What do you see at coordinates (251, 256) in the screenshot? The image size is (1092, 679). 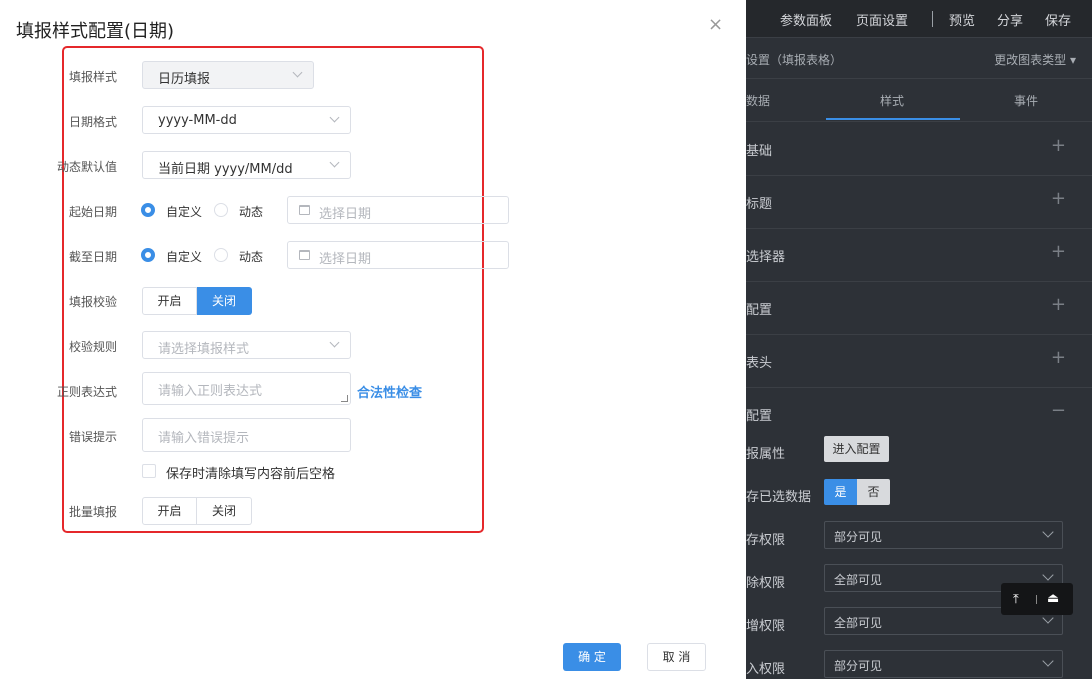 I see `end-dynamic-label: 动态` at bounding box center [251, 256].